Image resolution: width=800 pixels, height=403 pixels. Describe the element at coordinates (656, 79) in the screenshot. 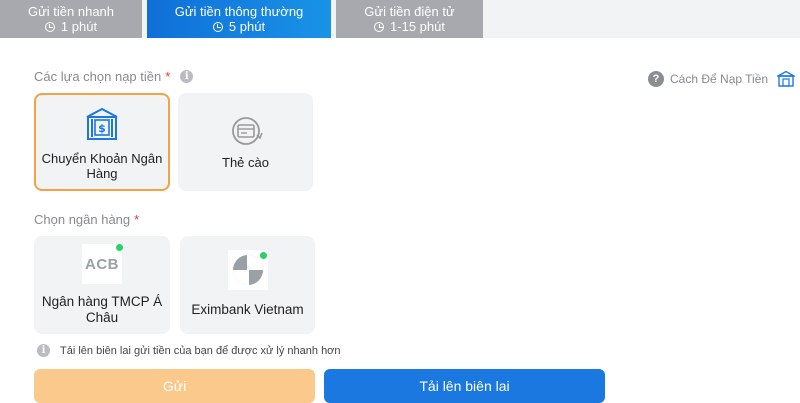

I see `question-icon: ?` at that location.